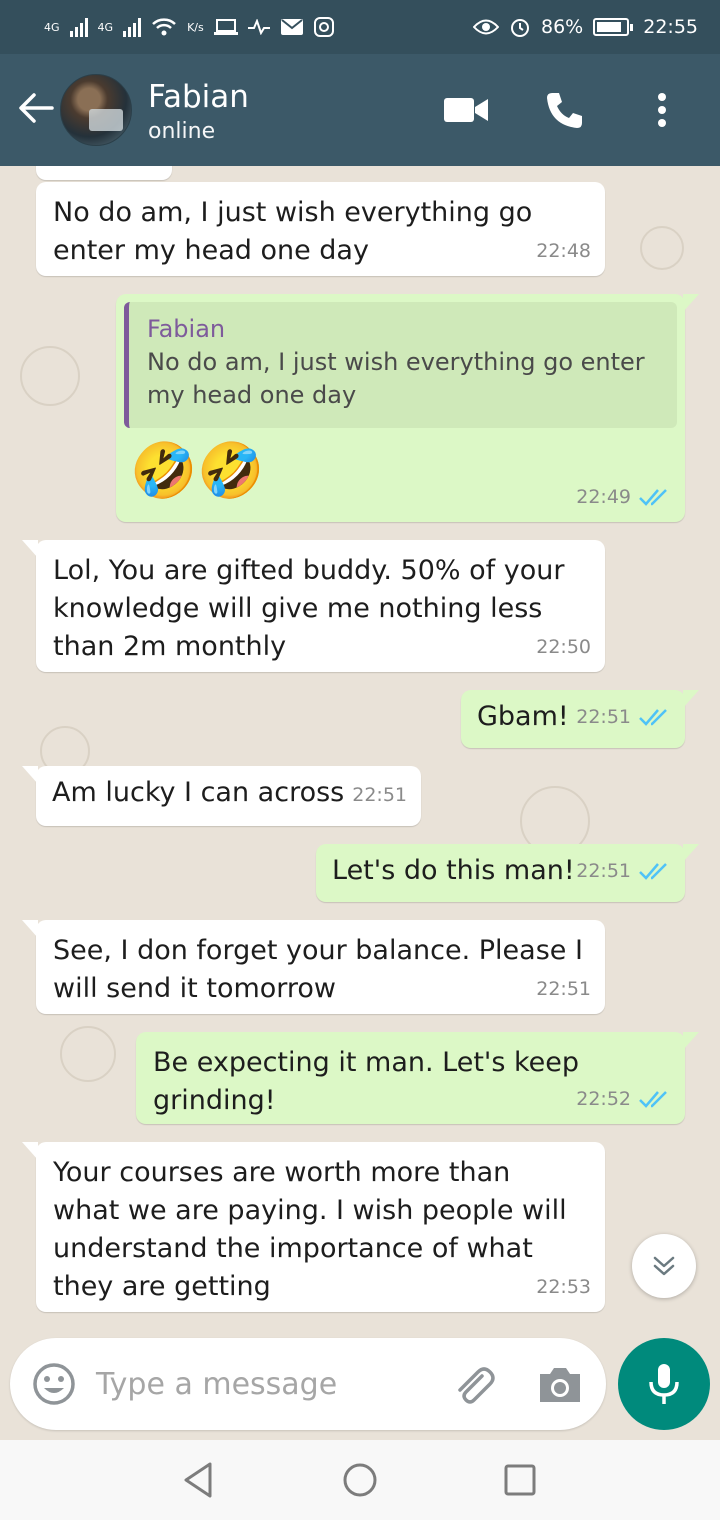  What do you see at coordinates (474, 1384) in the screenshot?
I see `paperclip-icon` at bounding box center [474, 1384].